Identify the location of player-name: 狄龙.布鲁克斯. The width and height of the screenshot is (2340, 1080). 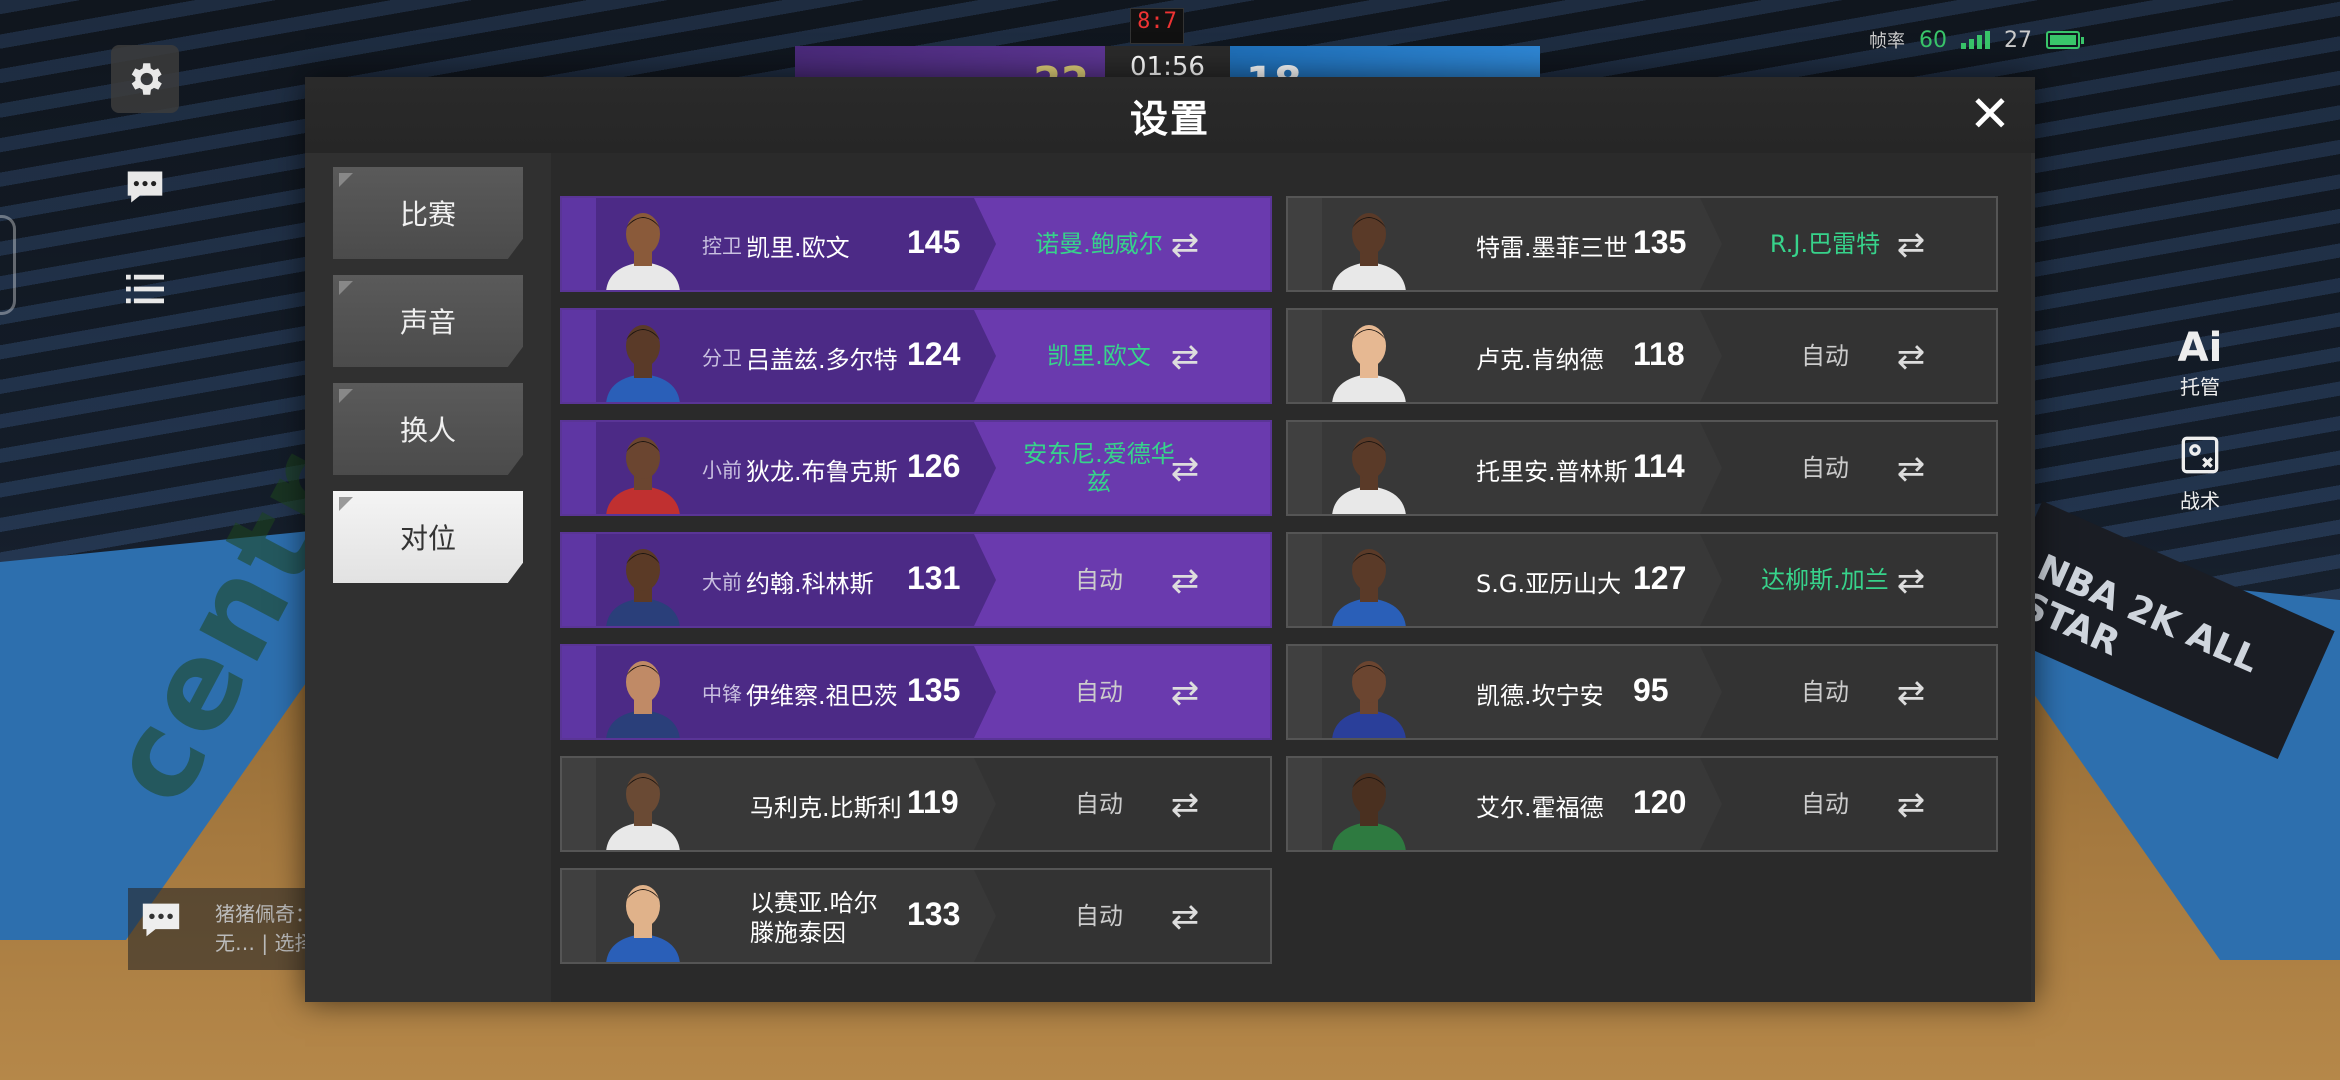
(822, 472).